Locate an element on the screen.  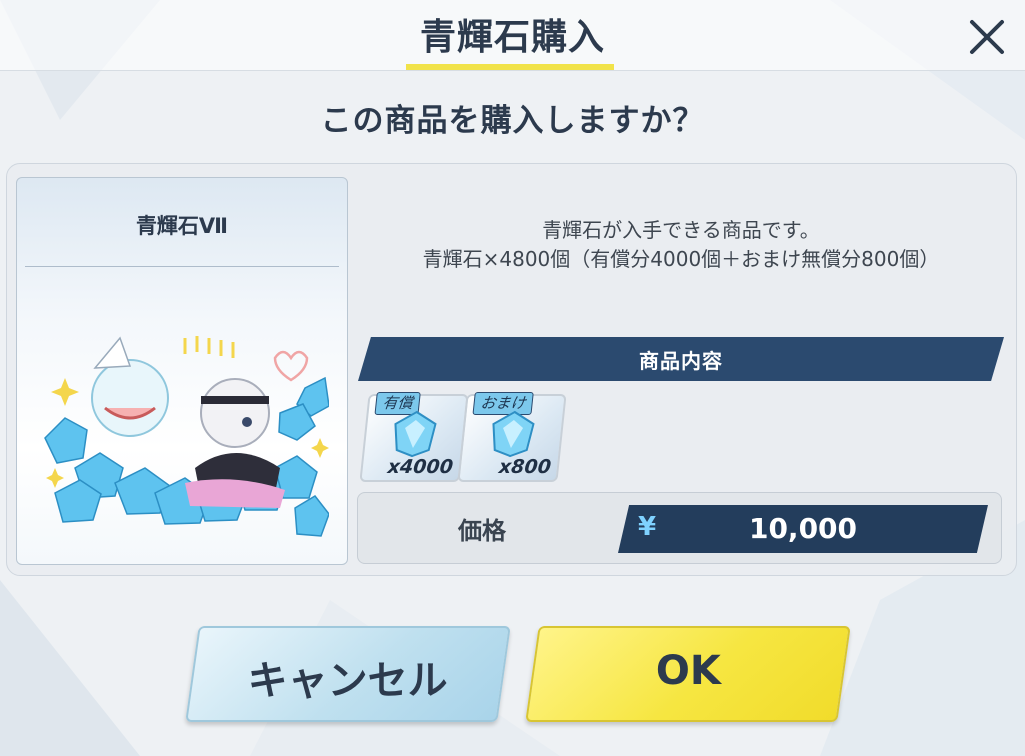
item-bonus-gems: おまけ x800 is located at coordinates (512, 437).